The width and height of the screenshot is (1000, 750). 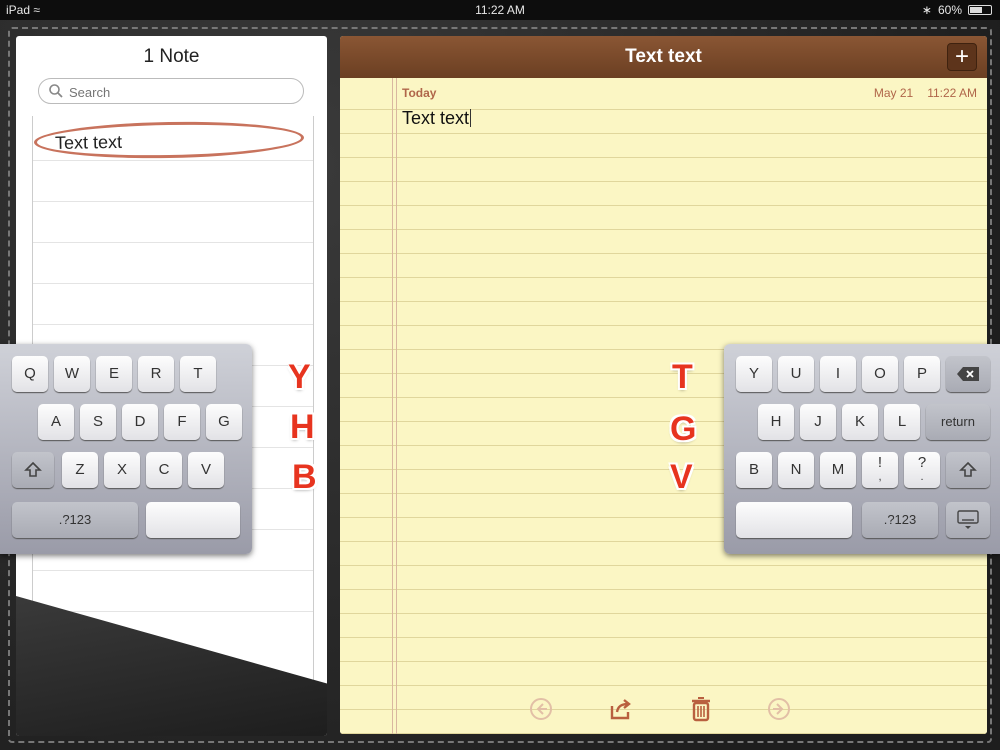 I want to click on key-f: F, so click(x=182, y=422).